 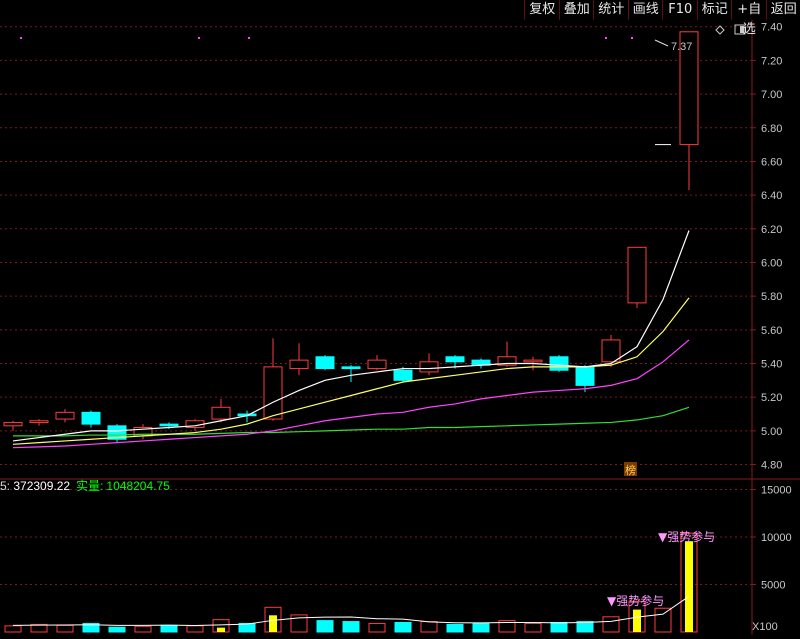 What do you see at coordinates (542, 10) in the screenshot?
I see `toolbar-button-0: 复权` at bounding box center [542, 10].